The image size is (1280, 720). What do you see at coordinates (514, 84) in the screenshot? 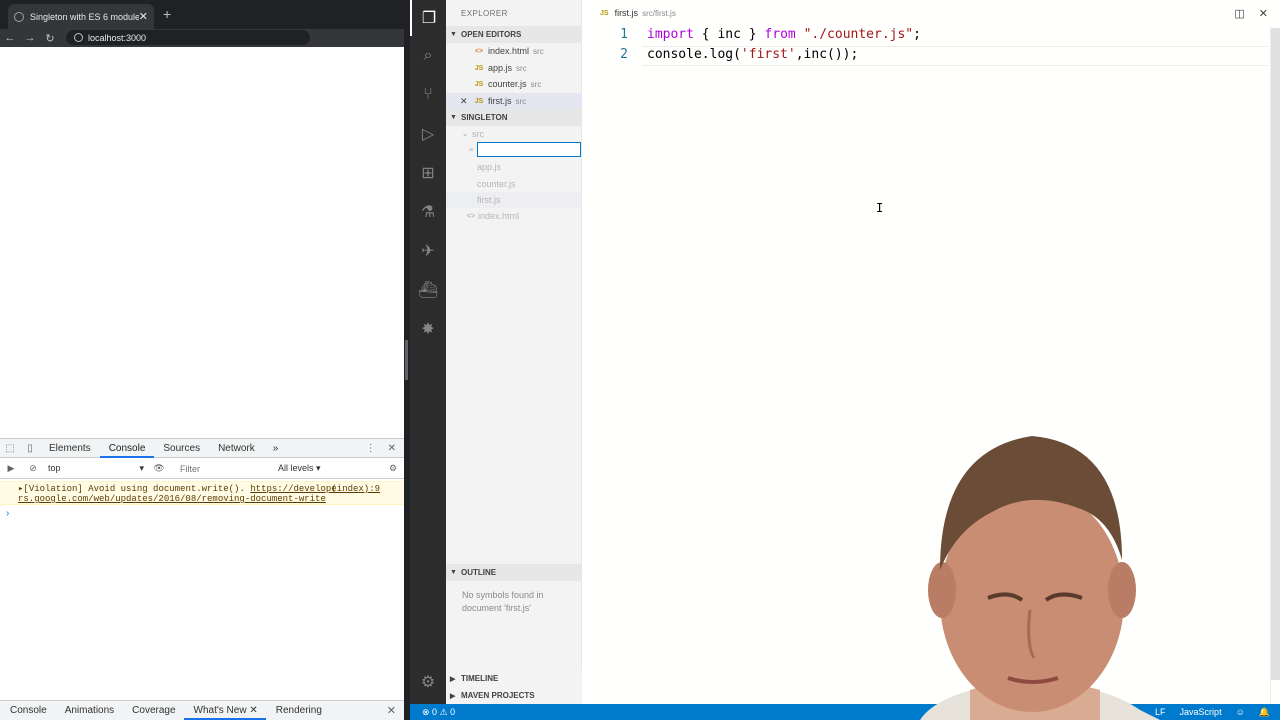
I see `open-editor-counter-js: JS counter.js src` at bounding box center [514, 84].